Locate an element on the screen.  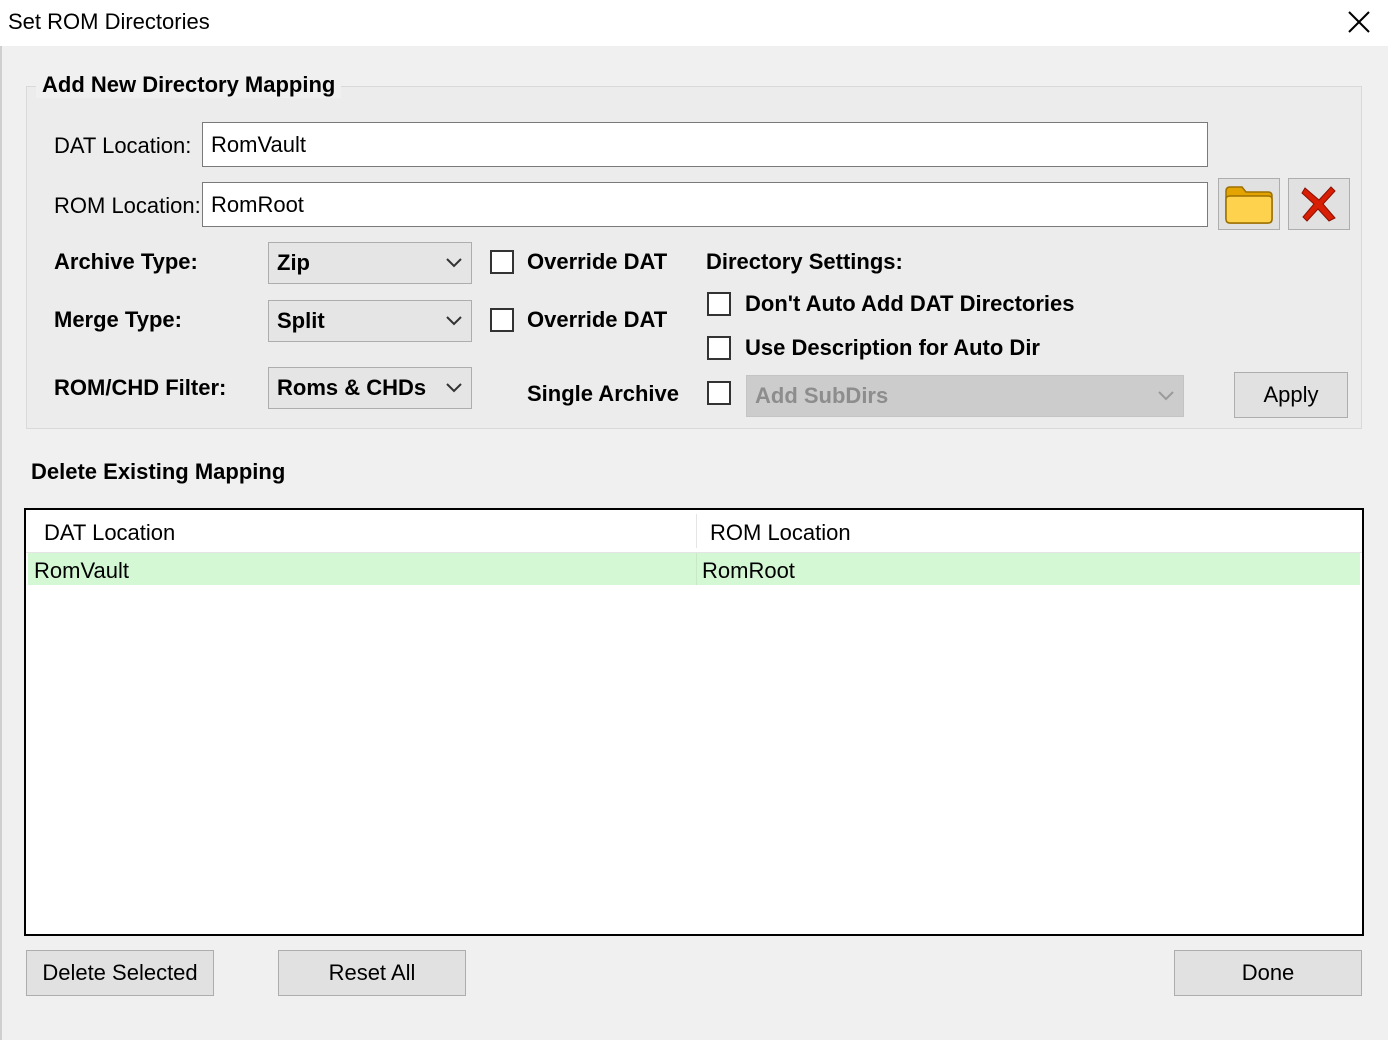
dat-location-field: RomVault is located at coordinates (705, 144).